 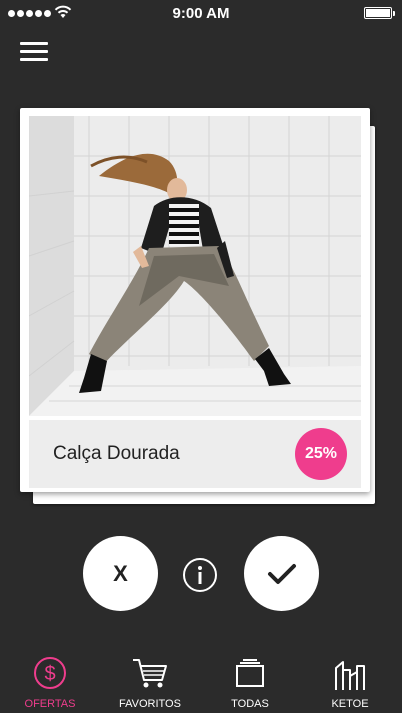 What do you see at coordinates (150, 704) in the screenshot?
I see `tab-favoritos-label: FAVORITOS` at bounding box center [150, 704].